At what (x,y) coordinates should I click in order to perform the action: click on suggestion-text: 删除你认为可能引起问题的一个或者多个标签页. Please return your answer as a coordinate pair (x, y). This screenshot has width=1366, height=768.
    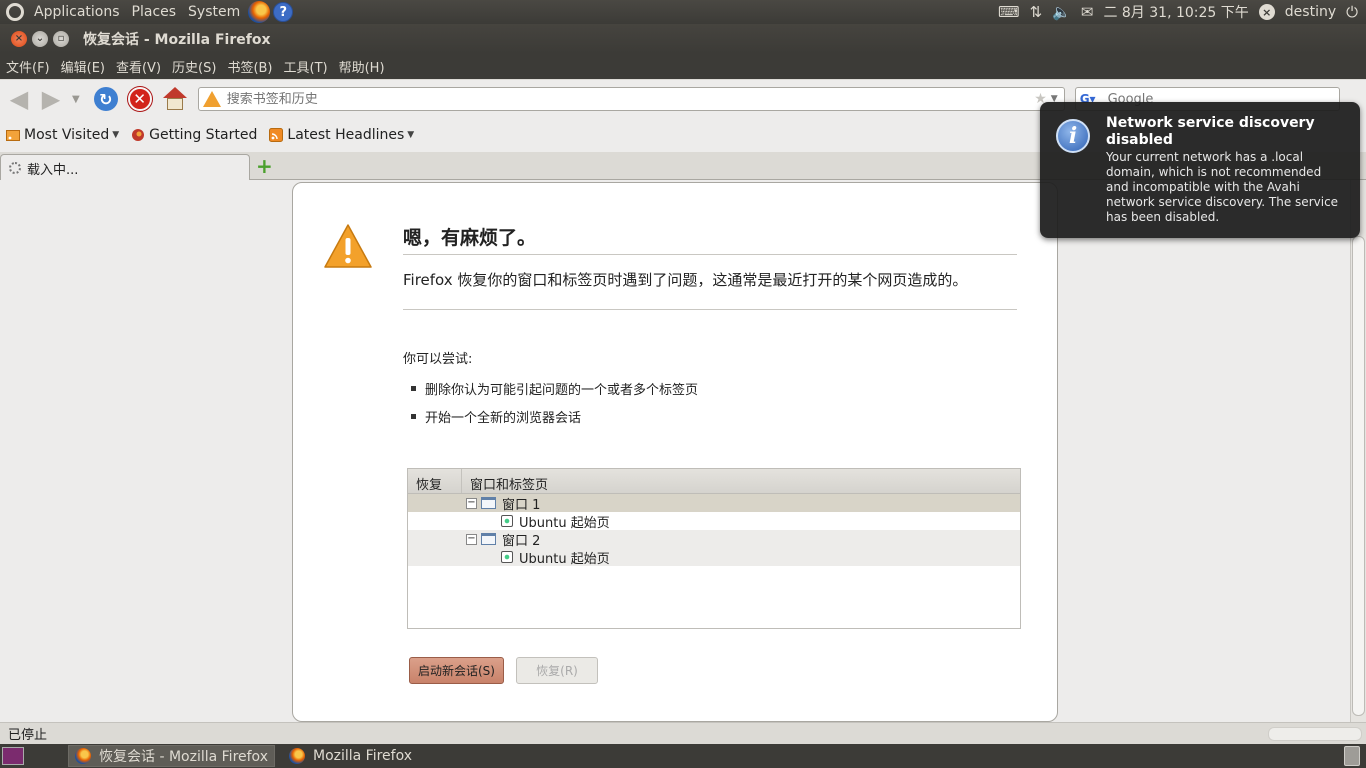
    Looking at the image, I should click on (562, 390).